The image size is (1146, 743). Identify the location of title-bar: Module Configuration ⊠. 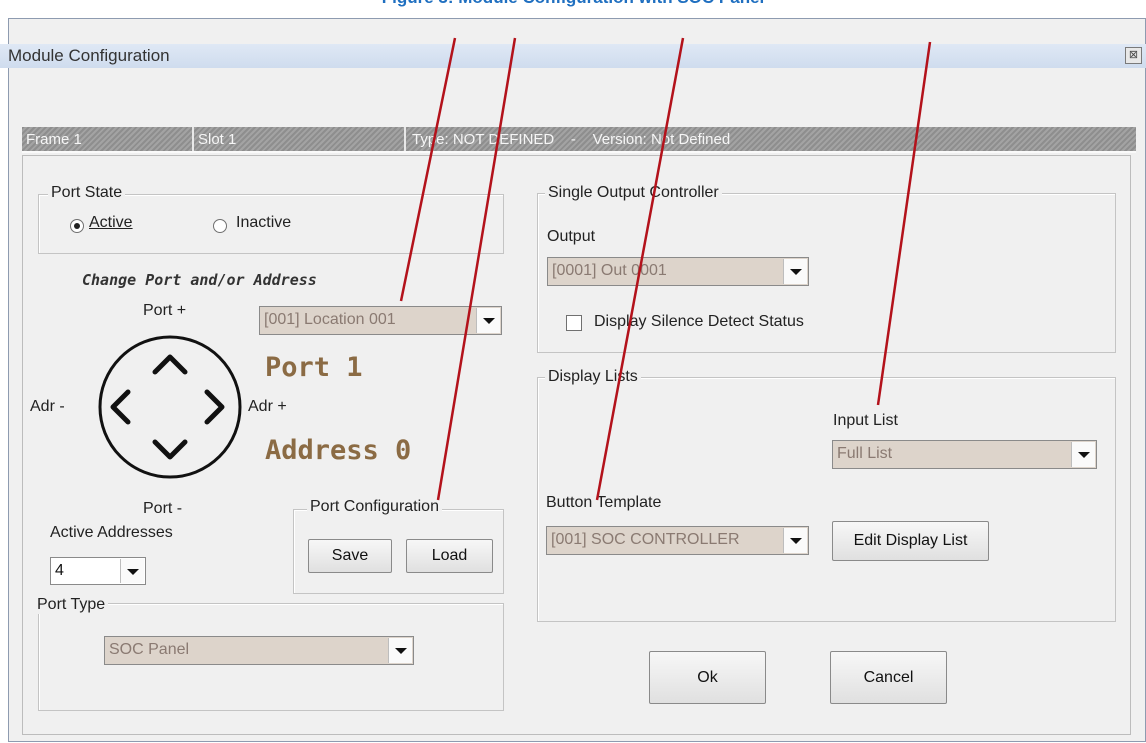
(573, 56).